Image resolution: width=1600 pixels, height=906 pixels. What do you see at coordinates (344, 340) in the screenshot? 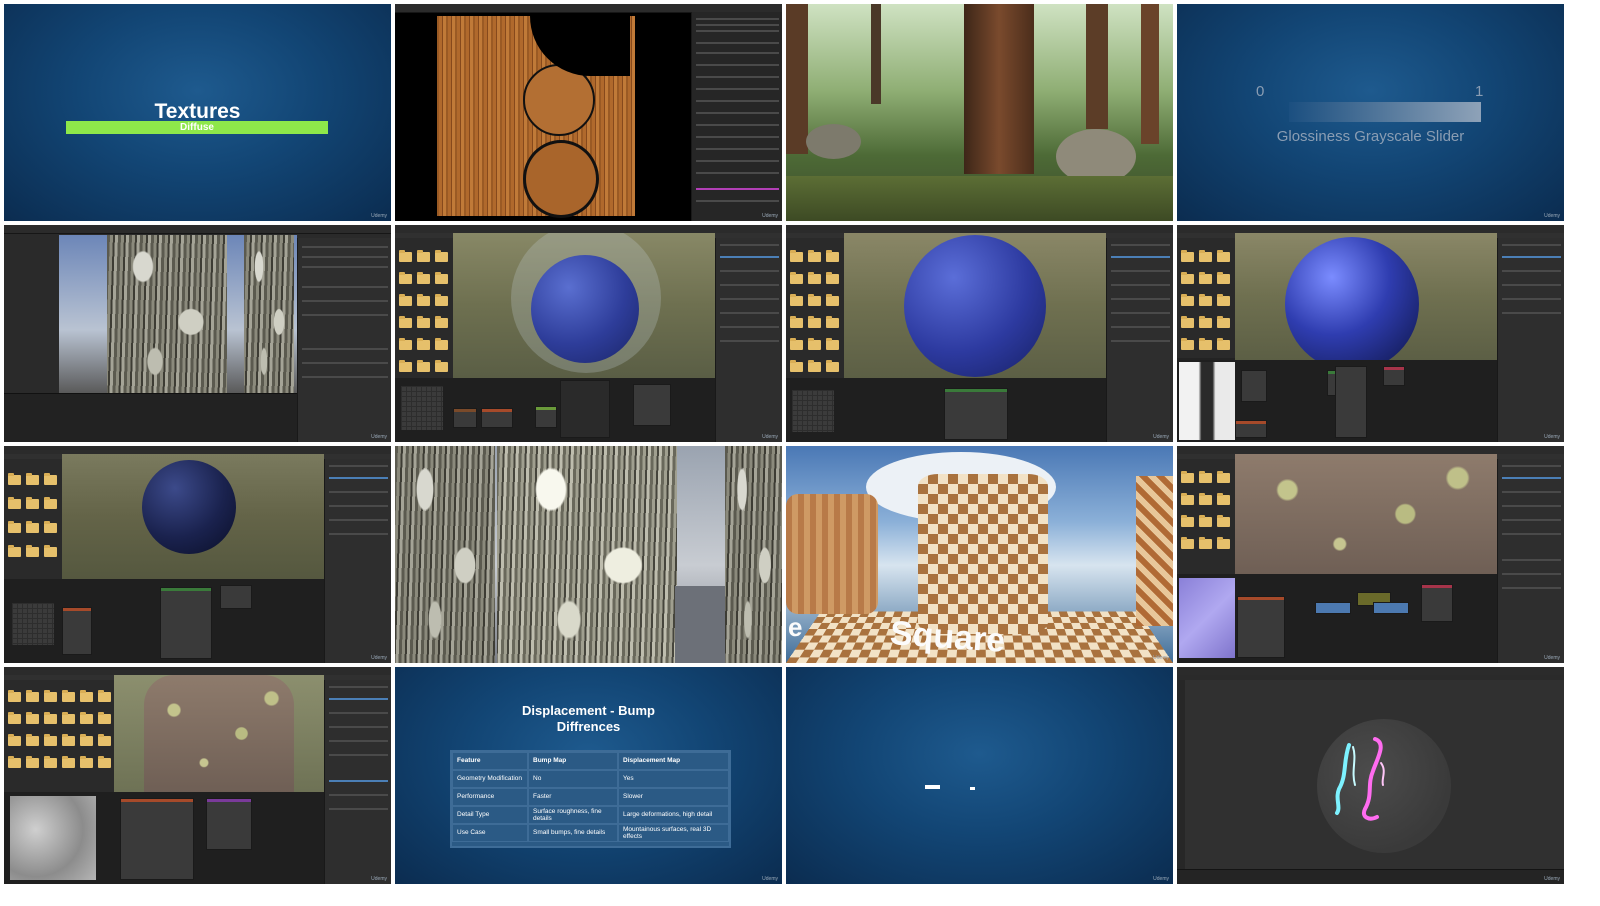
I see `inspector-panel` at bounding box center [344, 340].